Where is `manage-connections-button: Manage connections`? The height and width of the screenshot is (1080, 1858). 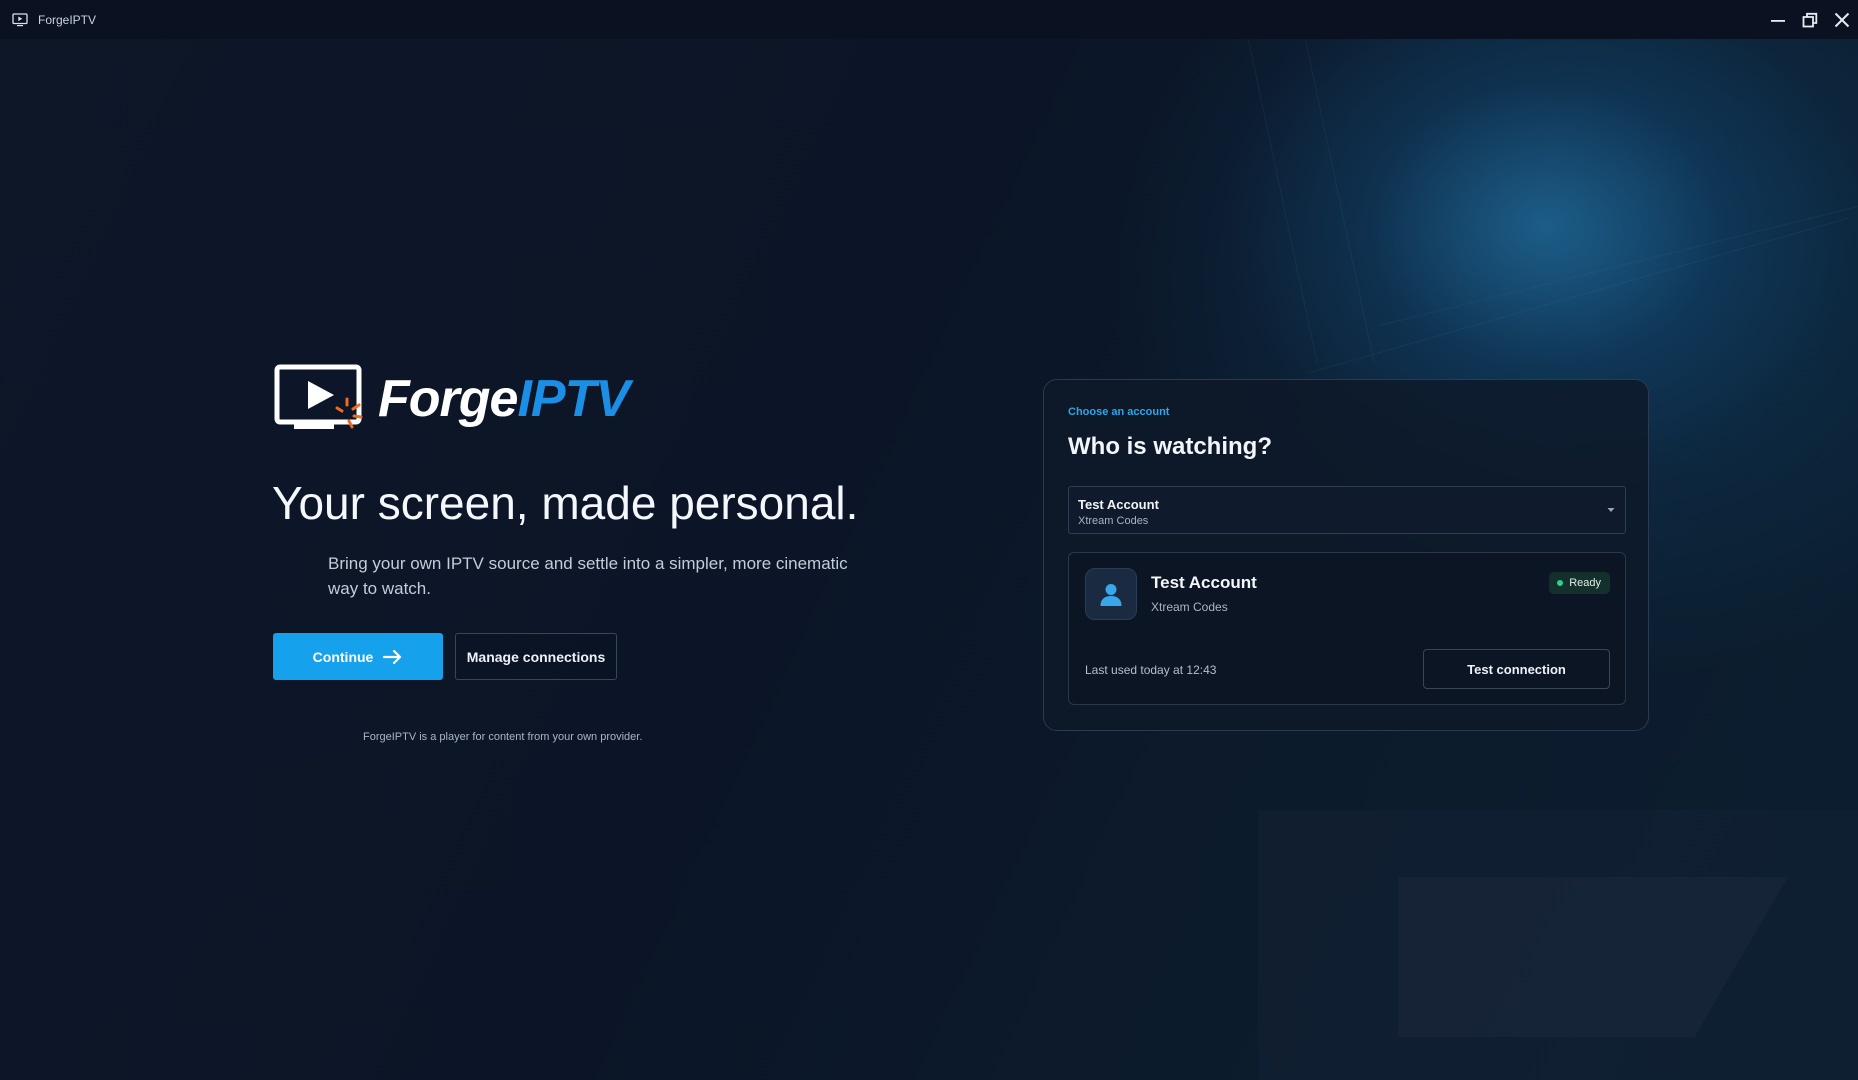
manage-connections-button: Manage connections is located at coordinates (536, 656).